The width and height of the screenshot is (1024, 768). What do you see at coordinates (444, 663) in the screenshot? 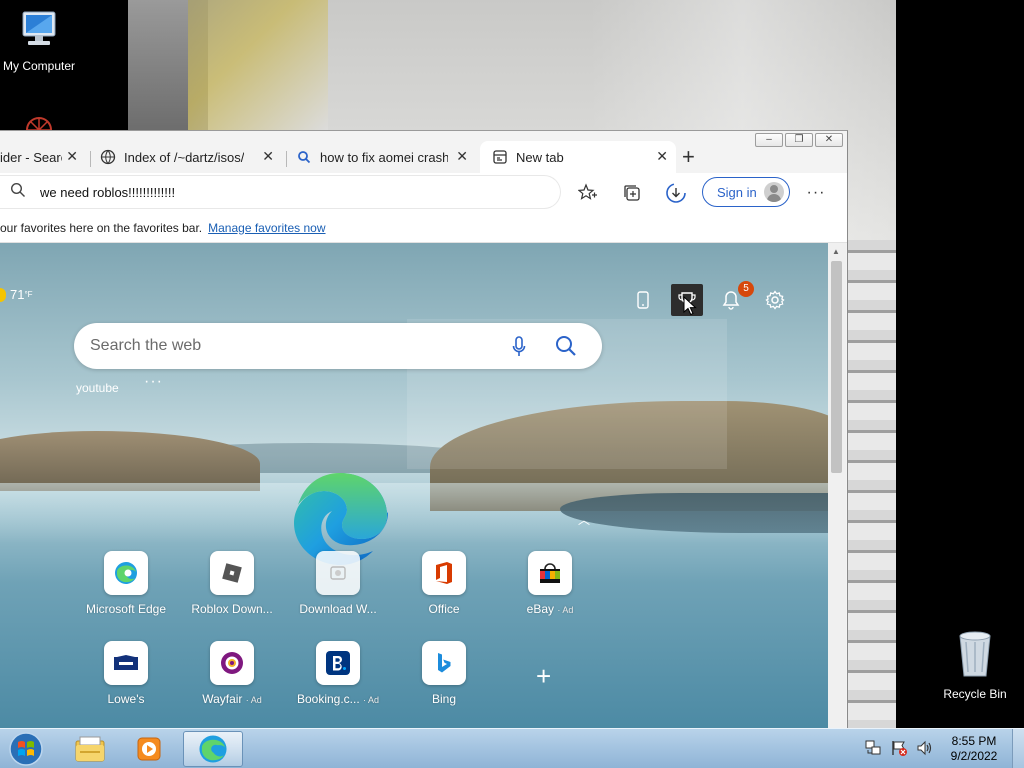
I see `bing-icon` at bounding box center [444, 663].